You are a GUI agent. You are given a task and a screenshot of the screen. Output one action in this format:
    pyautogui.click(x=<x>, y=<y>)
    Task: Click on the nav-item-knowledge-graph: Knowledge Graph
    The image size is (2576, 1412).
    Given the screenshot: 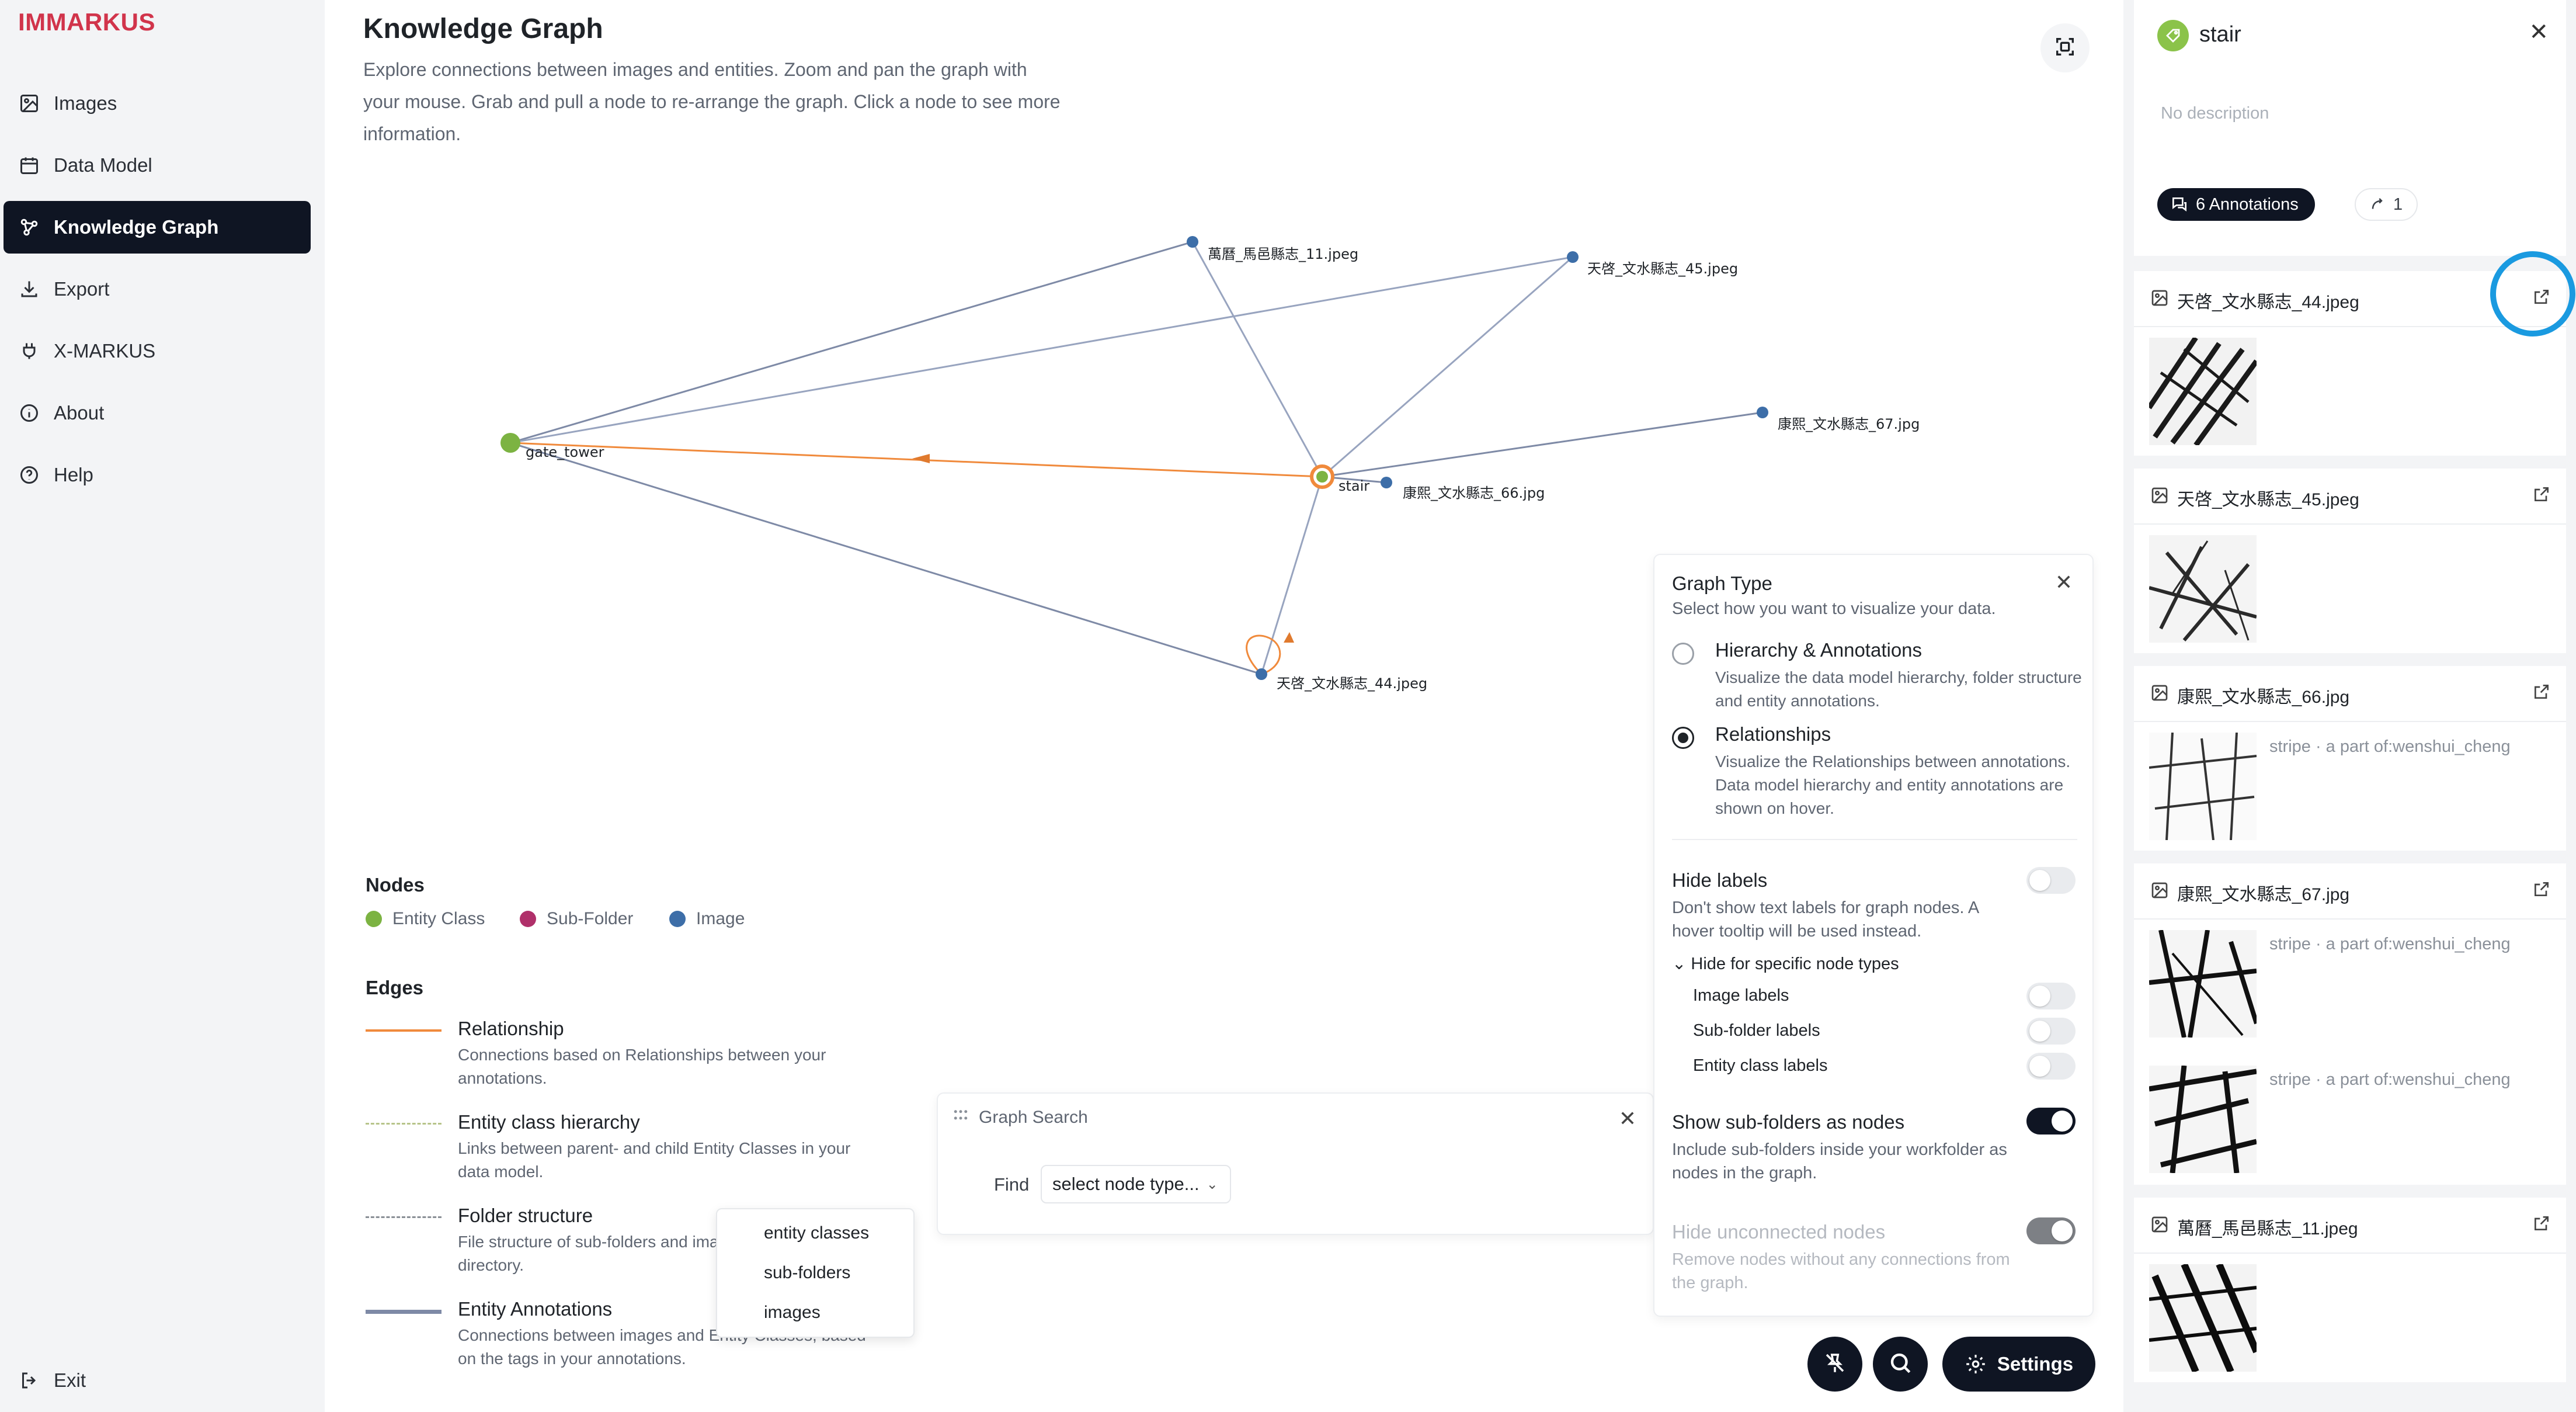 What is the action you would take?
    pyautogui.click(x=157, y=227)
    